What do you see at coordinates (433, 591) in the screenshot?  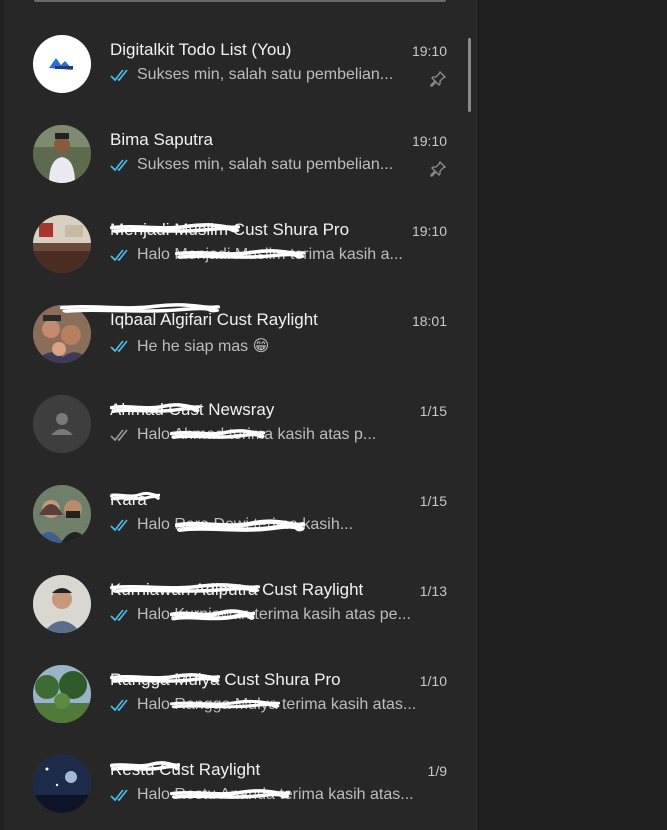 I see `chat-timestamp: 1/13` at bounding box center [433, 591].